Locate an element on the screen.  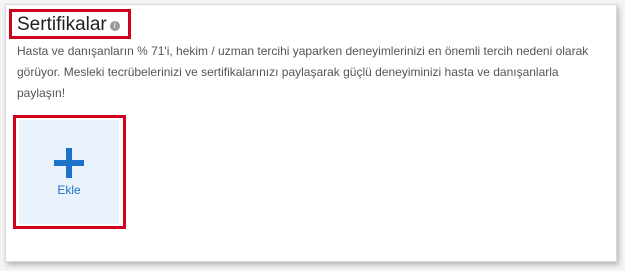
info-icon: i is located at coordinates (114, 26).